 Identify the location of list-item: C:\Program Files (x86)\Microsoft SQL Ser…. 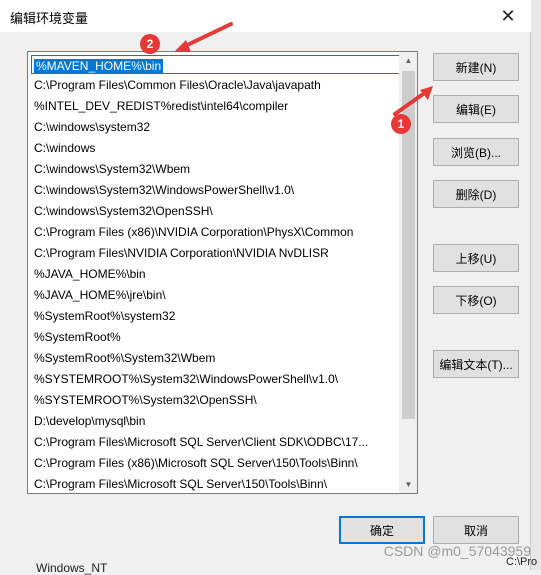
(214, 463).